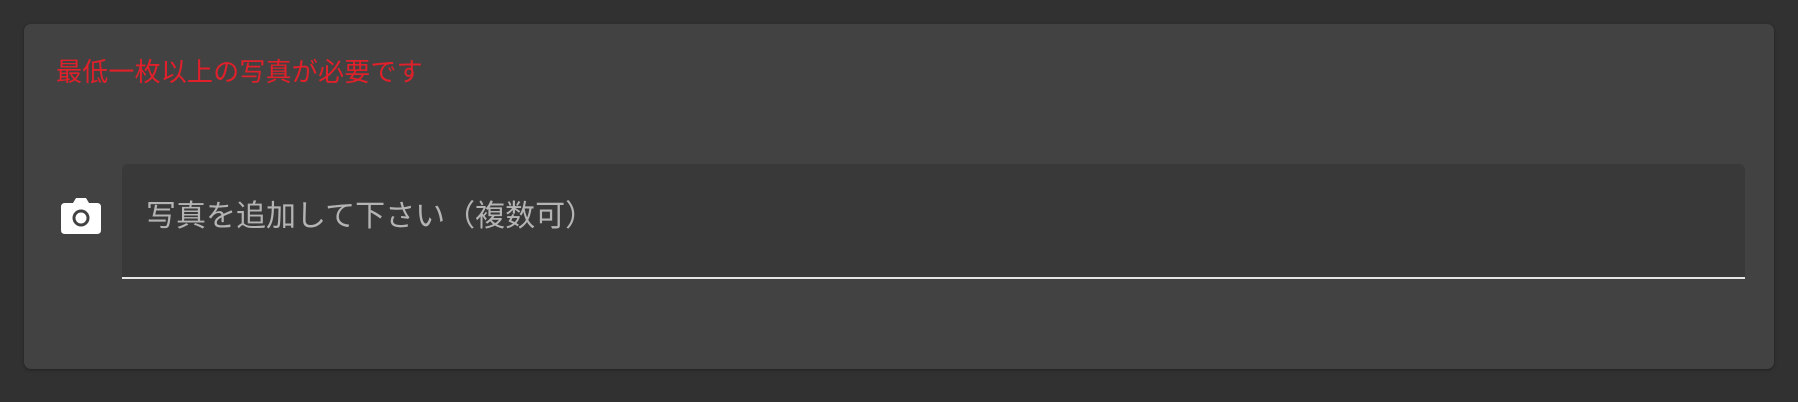 The image size is (1798, 402). What do you see at coordinates (239, 73) in the screenshot?
I see `error-message: 最低一枚以上の写真が必要です` at bounding box center [239, 73].